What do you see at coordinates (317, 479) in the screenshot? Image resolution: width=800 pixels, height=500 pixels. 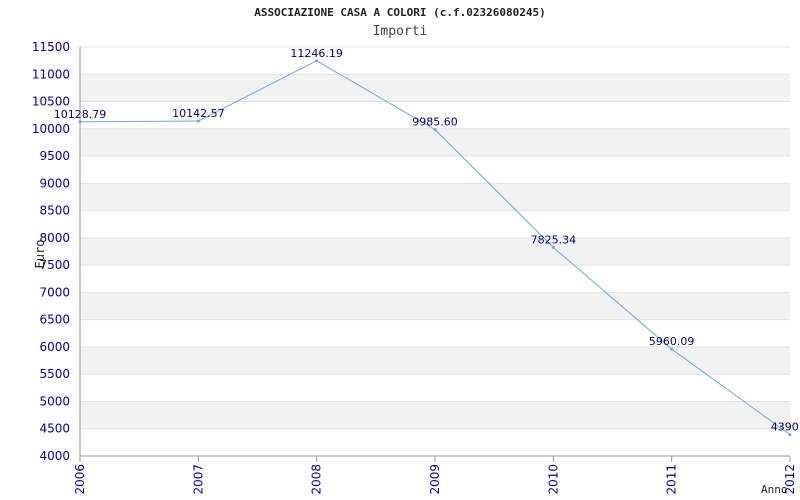 I see `x-tick-label: 2008` at bounding box center [317, 479].